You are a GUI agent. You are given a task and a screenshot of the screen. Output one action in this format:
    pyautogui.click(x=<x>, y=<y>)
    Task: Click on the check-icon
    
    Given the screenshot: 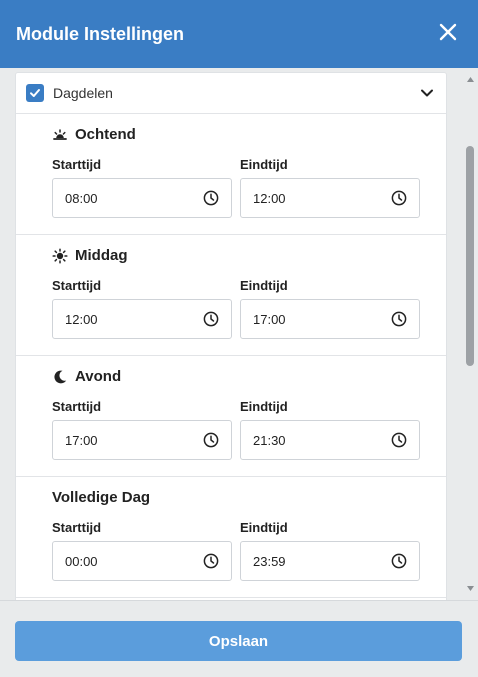 What is the action you would take?
    pyautogui.click(x=35, y=93)
    